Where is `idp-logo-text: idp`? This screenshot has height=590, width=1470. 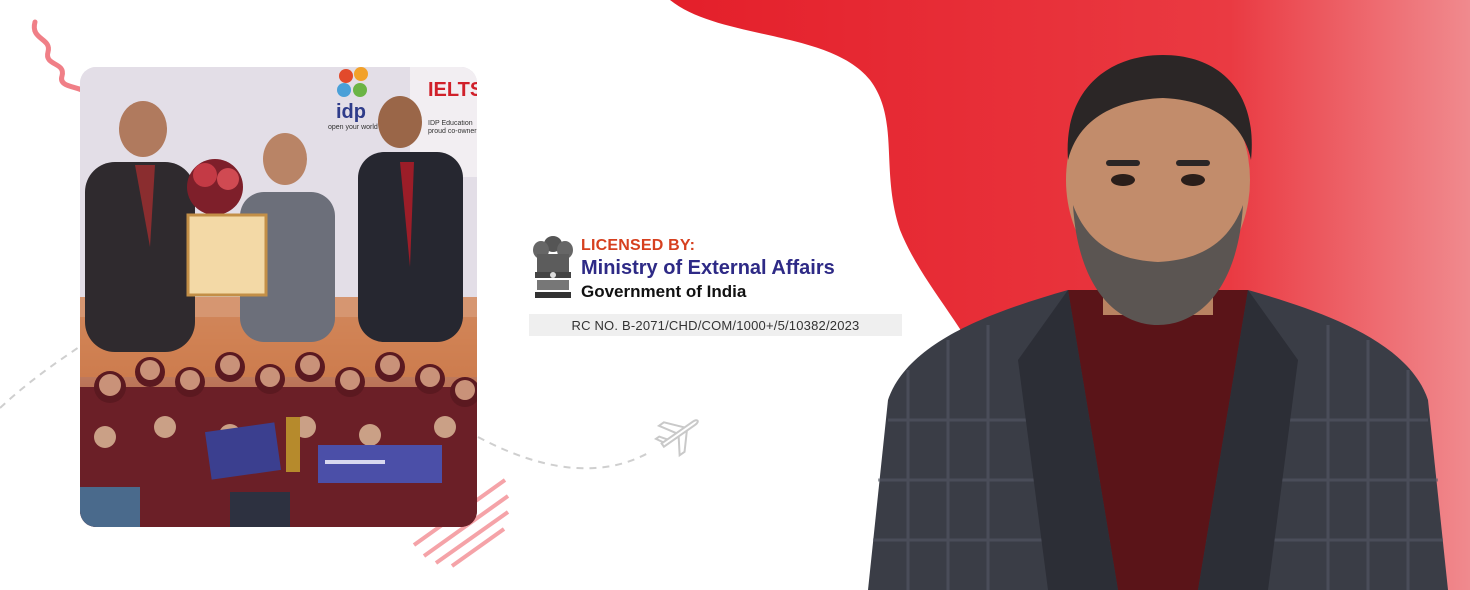 idp-logo-text: idp is located at coordinates (351, 112).